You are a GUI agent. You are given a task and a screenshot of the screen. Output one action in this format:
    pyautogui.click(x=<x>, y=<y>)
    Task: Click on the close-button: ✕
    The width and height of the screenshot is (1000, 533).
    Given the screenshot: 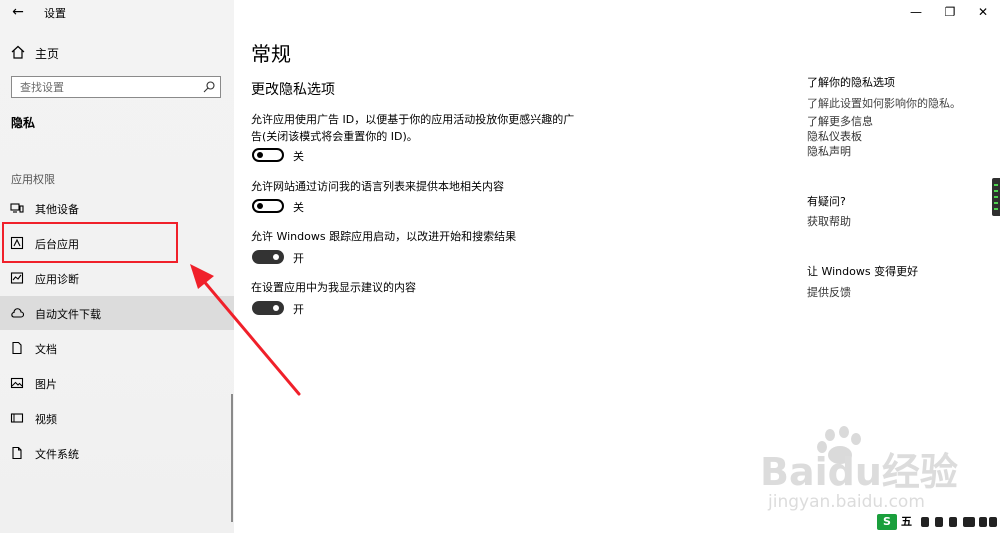 What is the action you would take?
    pyautogui.click(x=983, y=12)
    